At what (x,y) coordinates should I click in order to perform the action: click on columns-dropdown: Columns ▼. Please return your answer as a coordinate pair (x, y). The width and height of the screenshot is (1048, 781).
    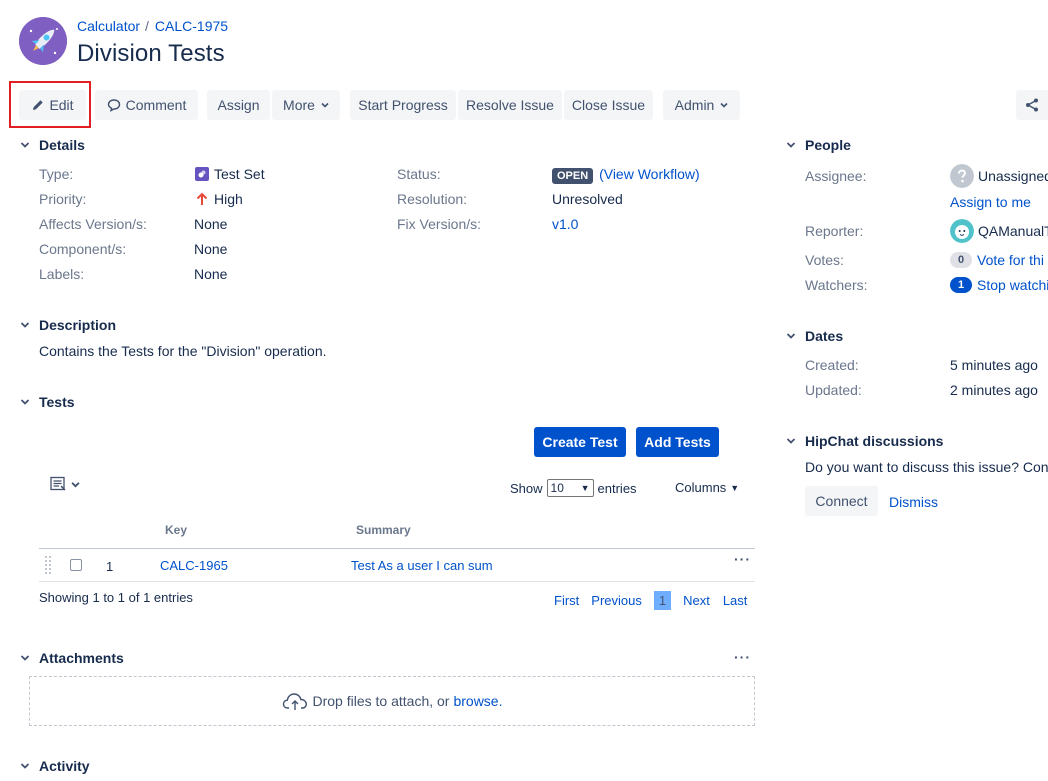
    Looking at the image, I should click on (707, 487).